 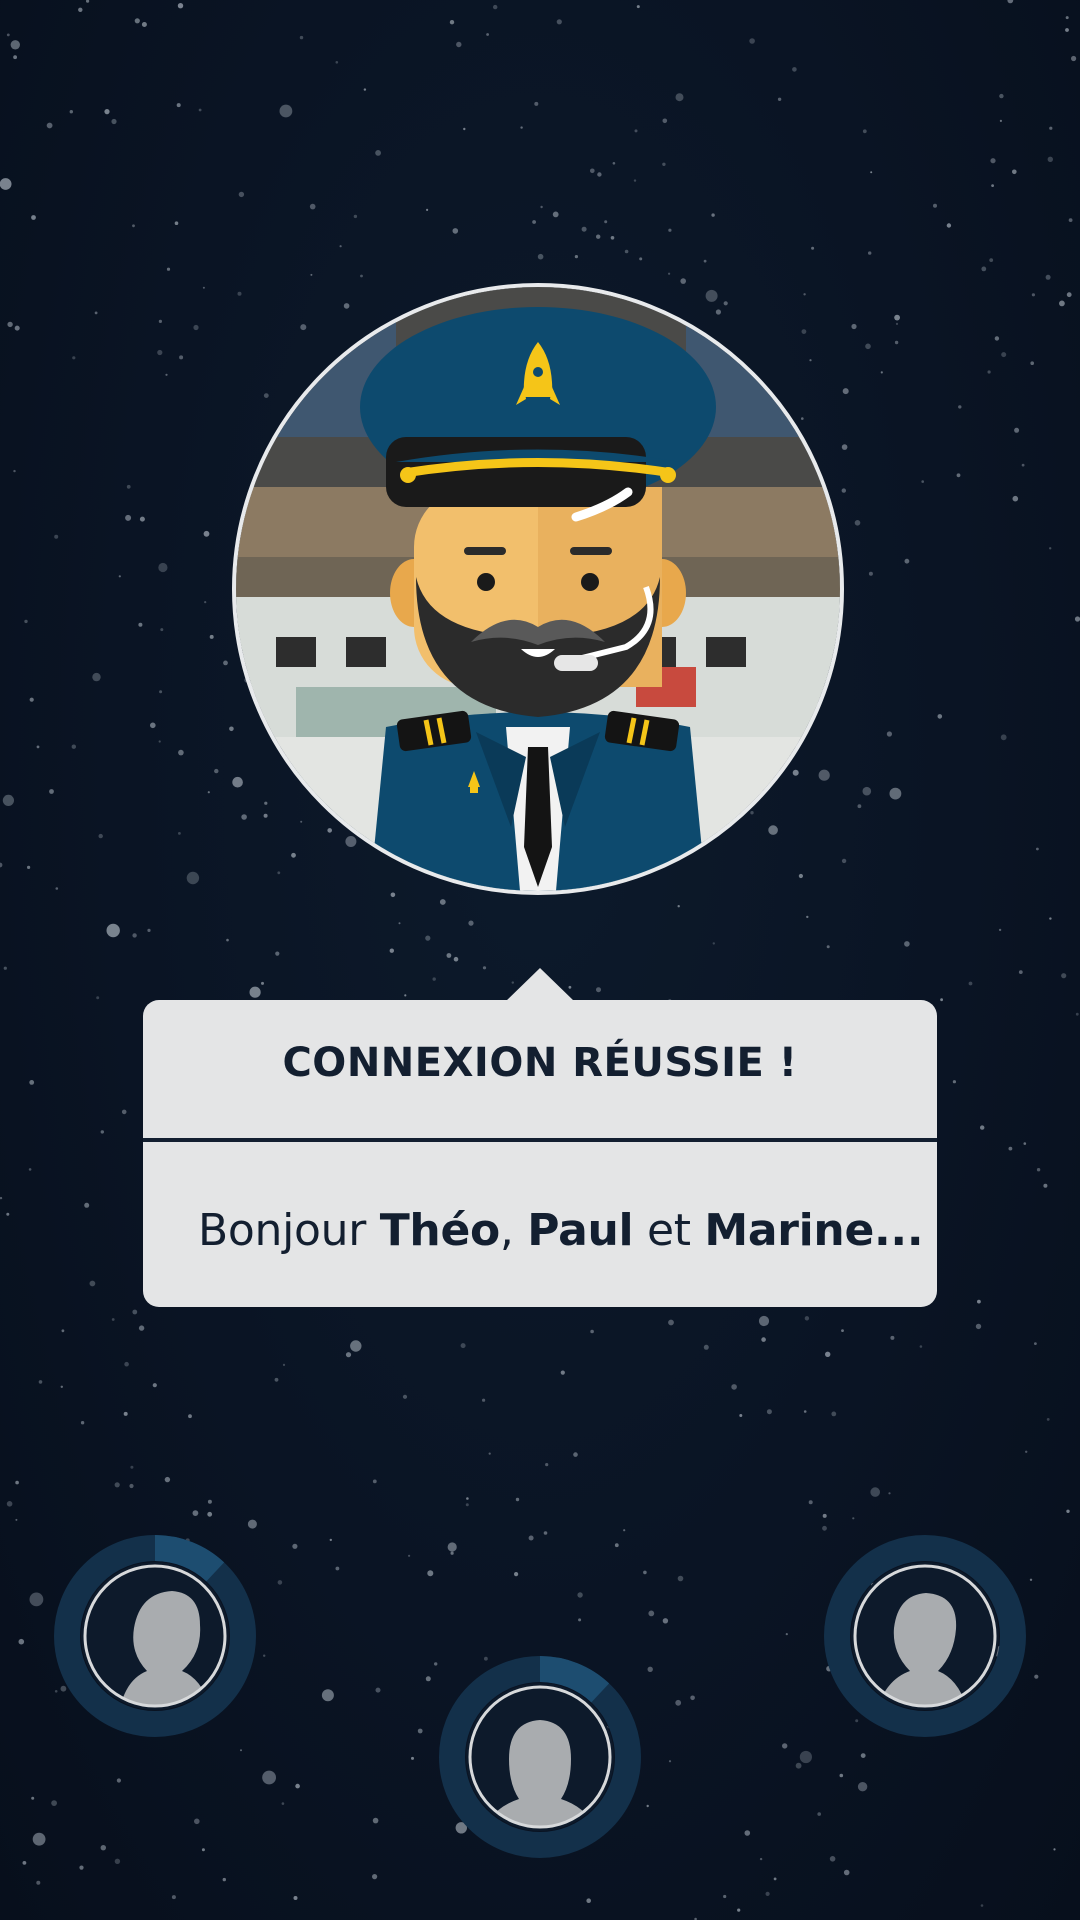 I want to click on player-avatar-right, so click(x=925, y=1636).